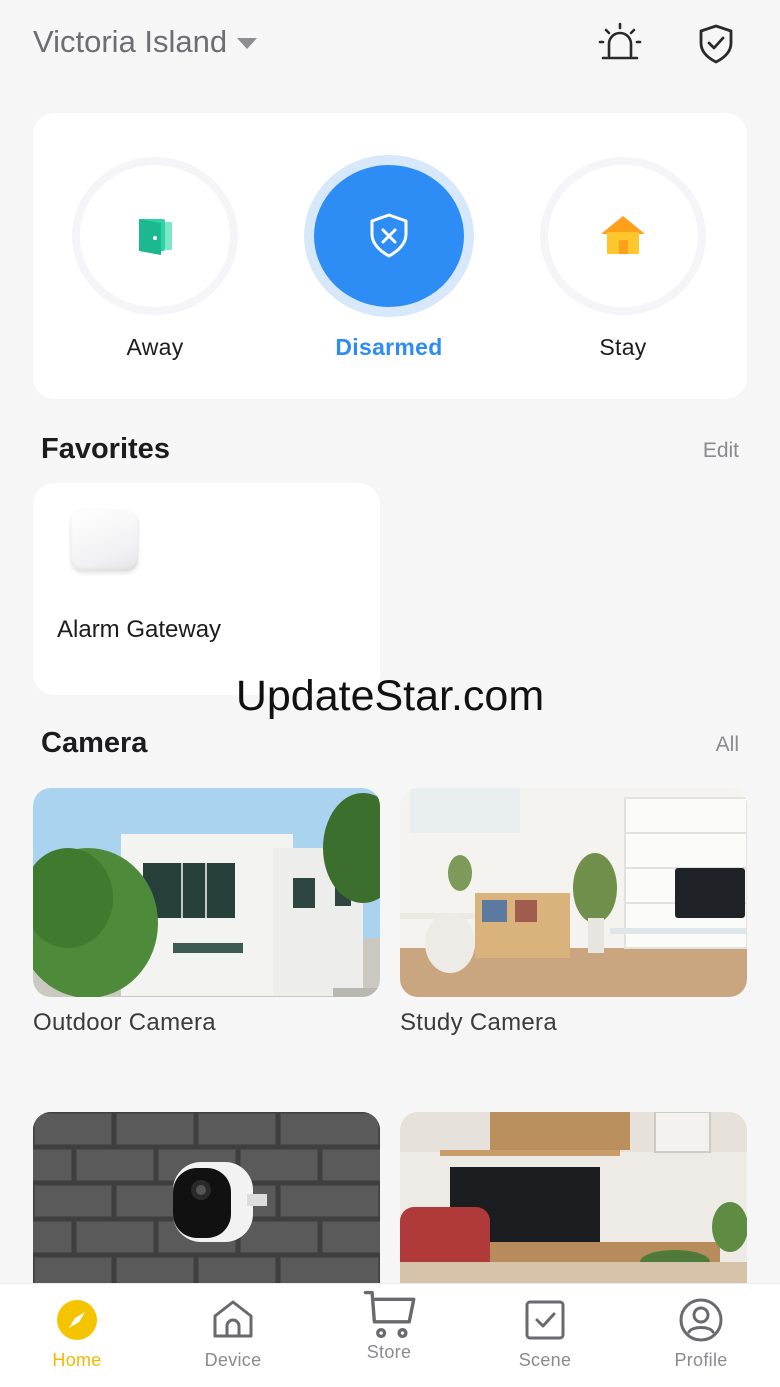 Image resolution: width=780 pixels, height=1387 pixels. I want to click on outdoor-house-image, so click(206, 892).